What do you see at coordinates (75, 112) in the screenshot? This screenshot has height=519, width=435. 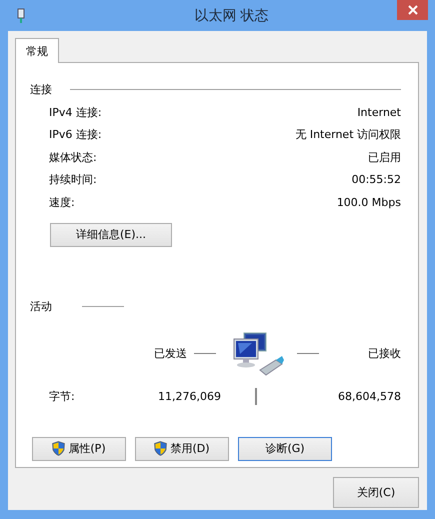 I see `field-label: IPv4 连接:` at bounding box center [75, 112].